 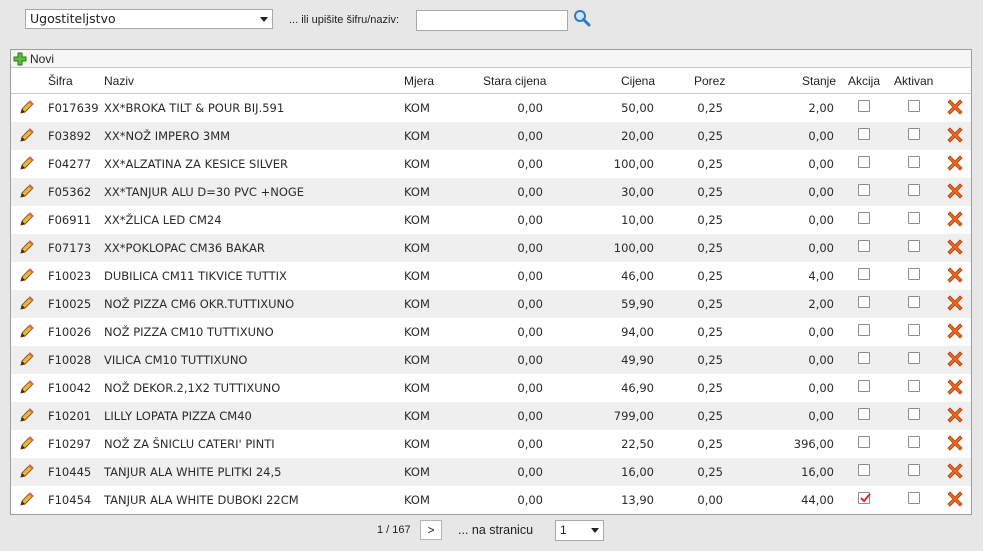 What do you see at coordinates (199, 304) in the screenshot?
I see `cell-naziv: NOŽ PIZZA CM6 OKR.TUTTIXUNO` at bounding box center [199, 304].